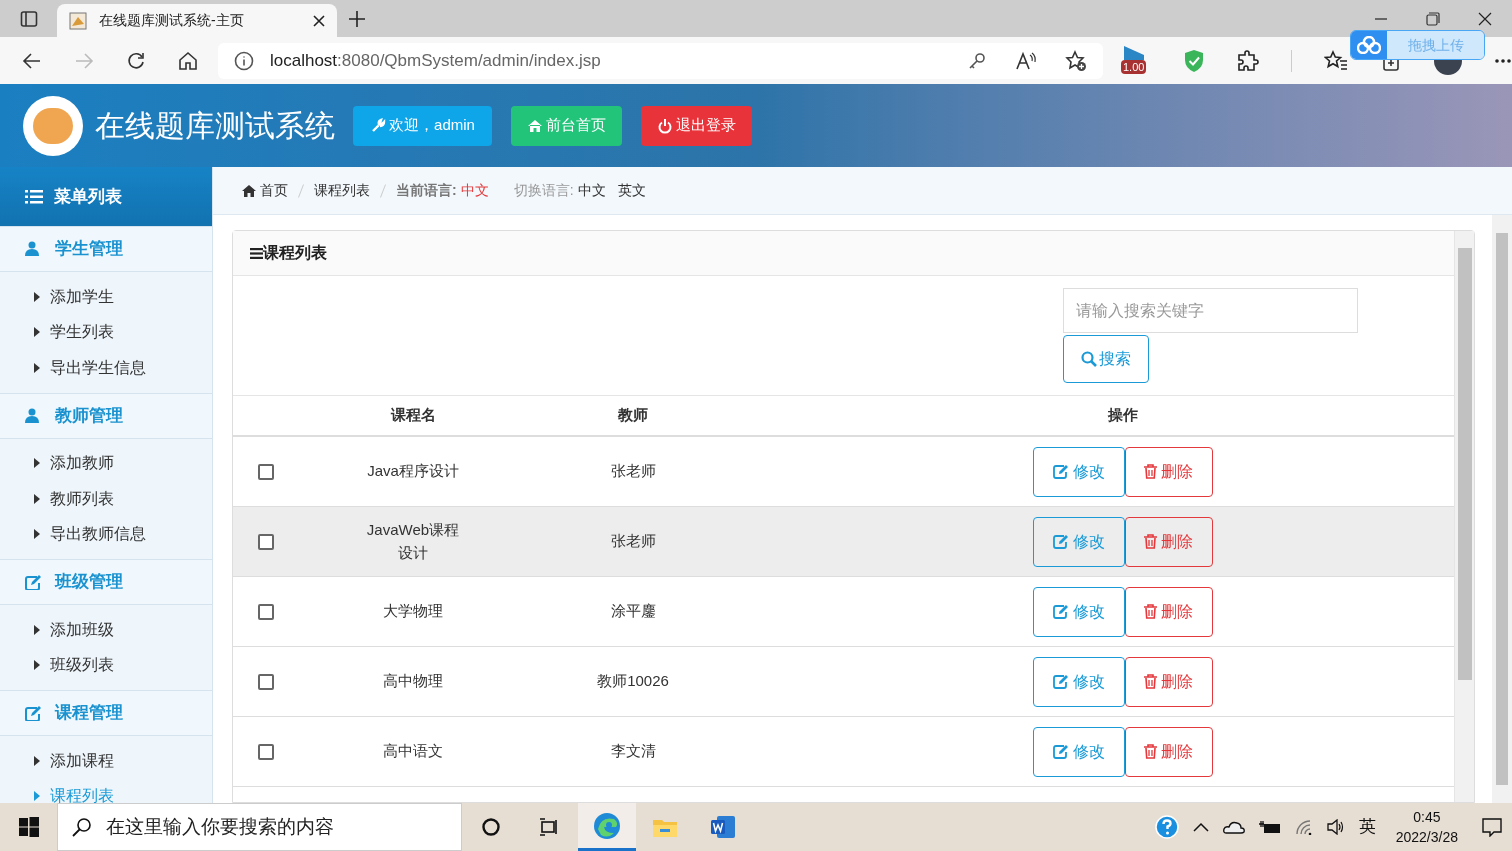 This screenshot has height=851, width=1512. I want to click on language-link: 英文, so click(631, 190).